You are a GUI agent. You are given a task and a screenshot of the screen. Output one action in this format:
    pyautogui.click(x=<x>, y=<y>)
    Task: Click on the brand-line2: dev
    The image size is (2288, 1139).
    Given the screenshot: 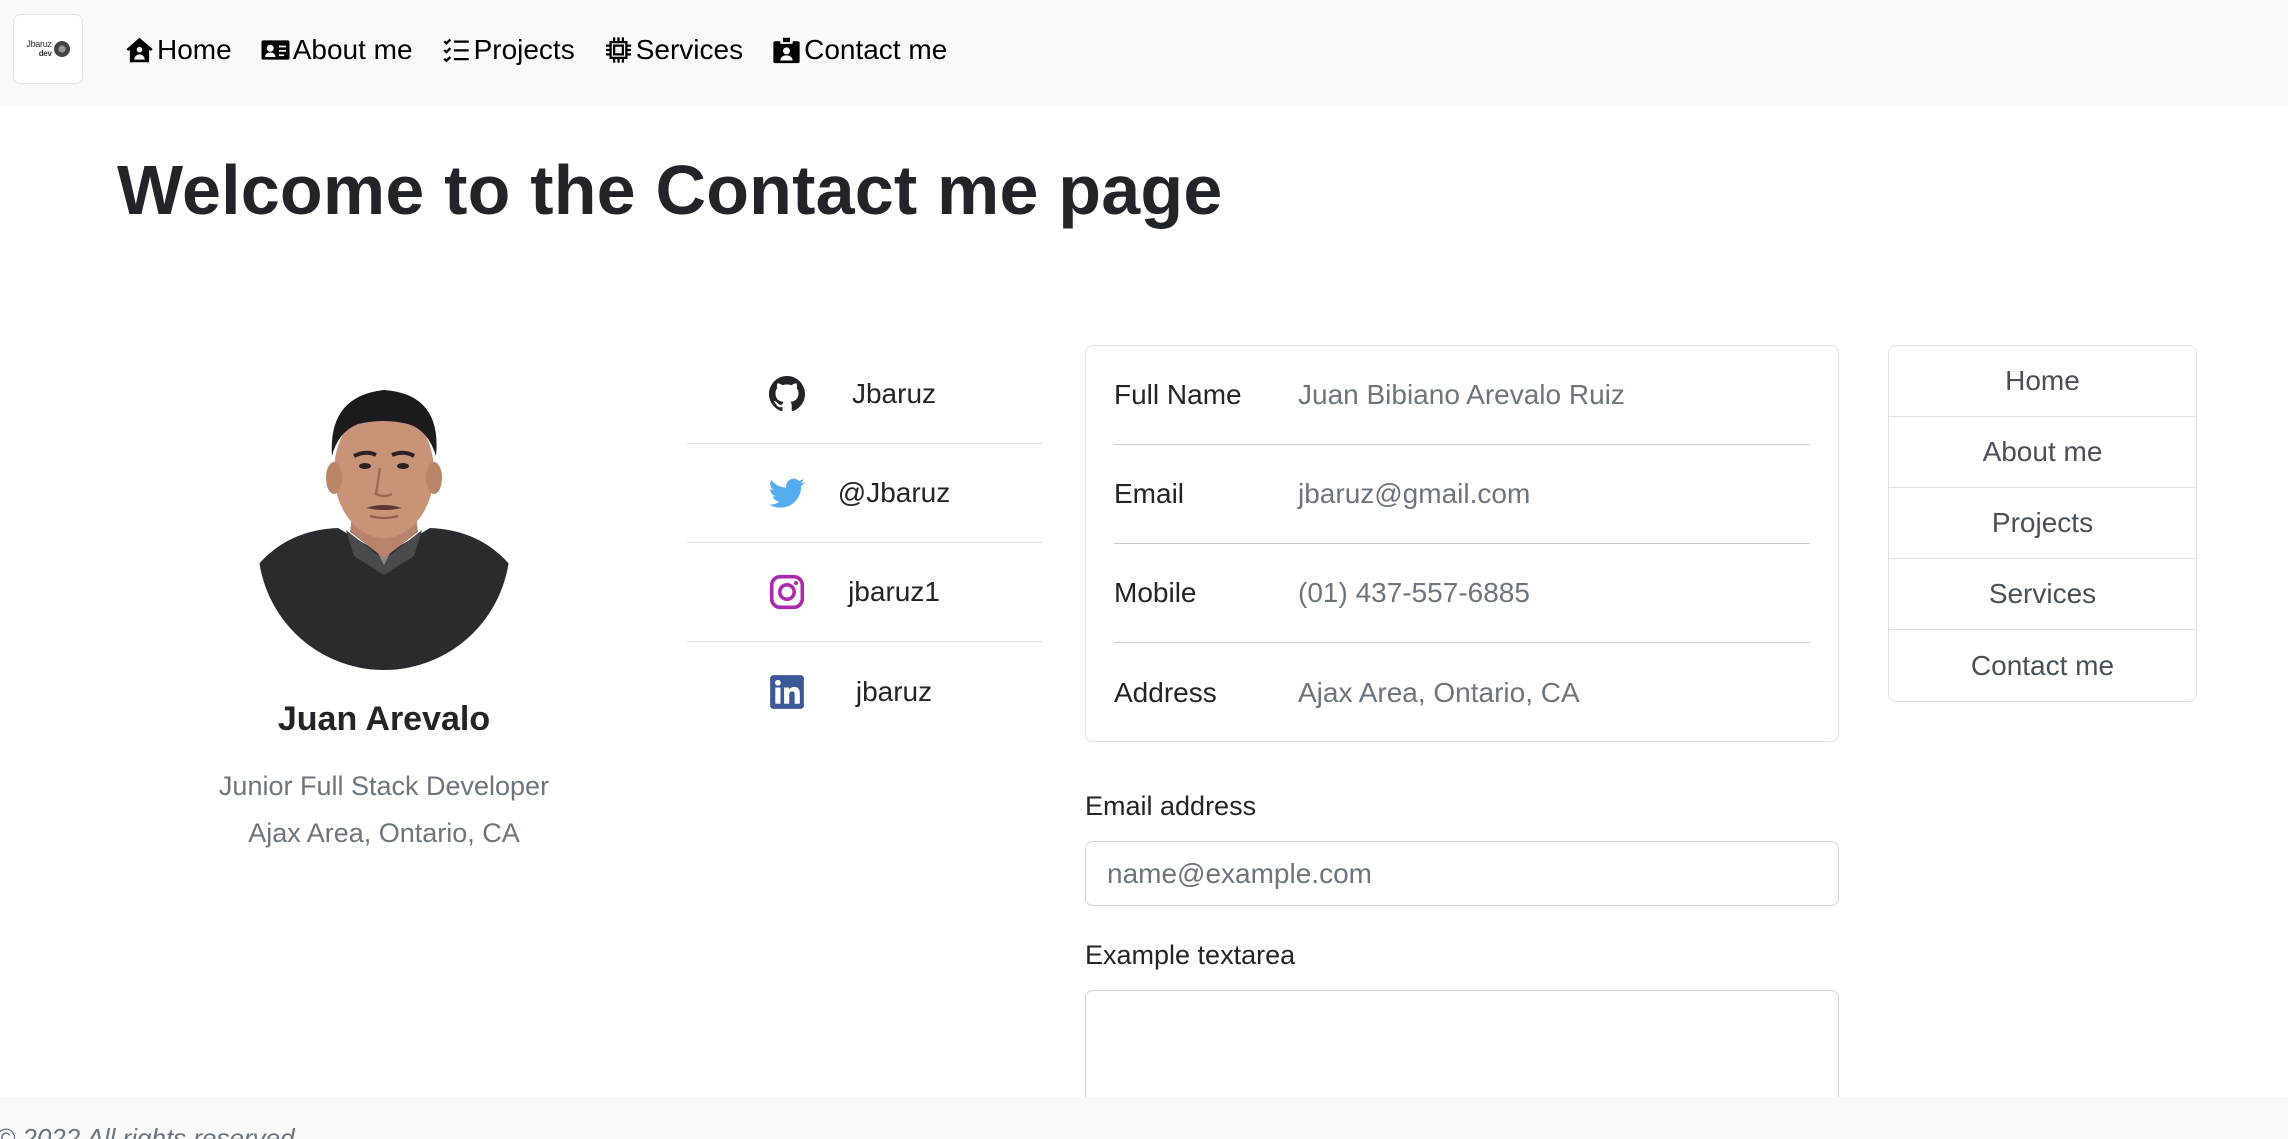 What is the action you would take?
    pyautogui.click(x=45, y=53)
    